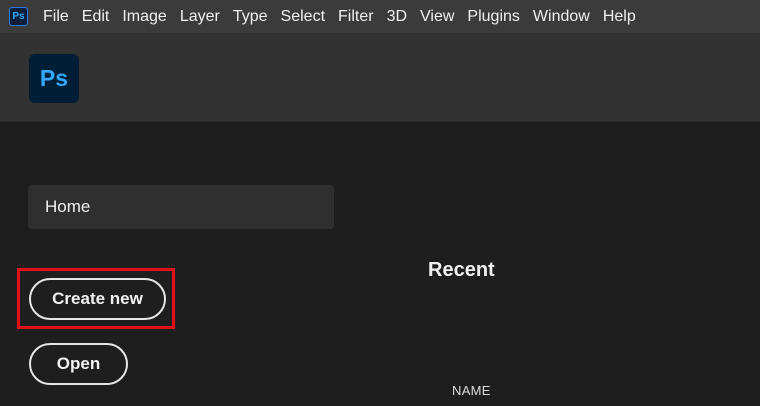  What do you see at coordinates (619, 16) in the screenshot?
I see `menu-help: Help` at bounding box center [619, 16].